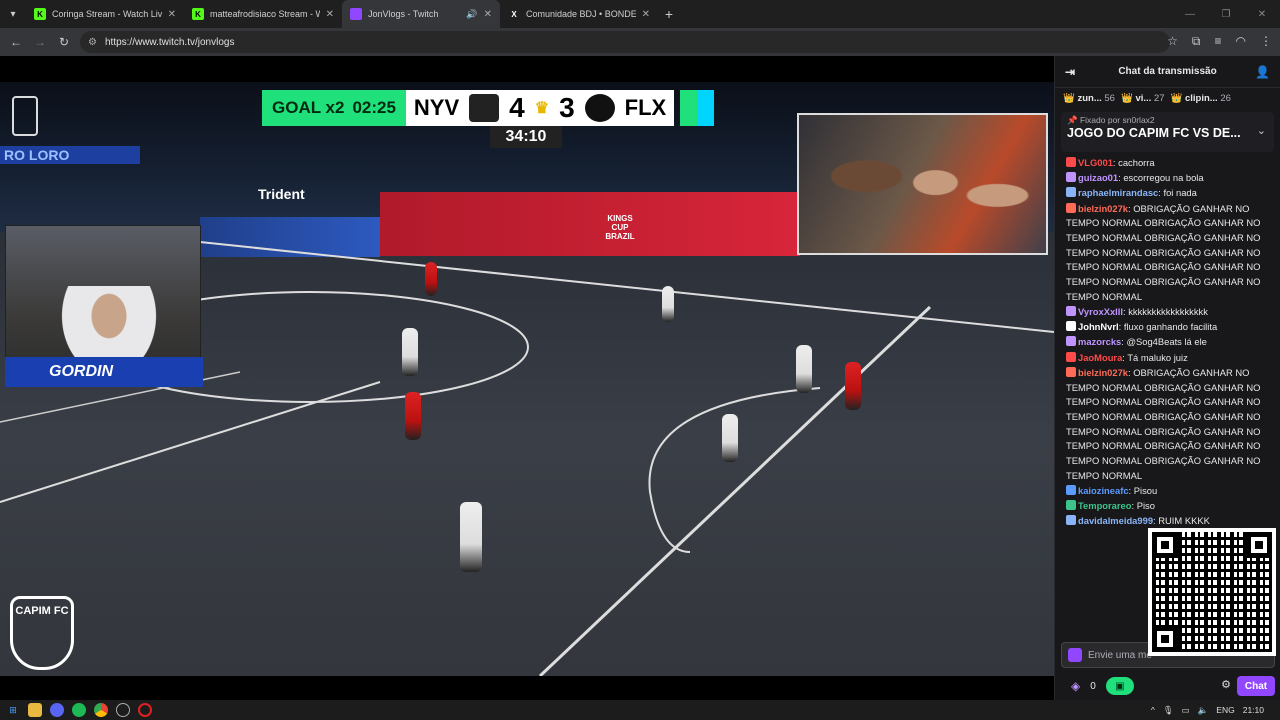 The image size is (1280, 720). I want to click on tab-coringa: K Coringa Stream - Watch Live on ✕, so click(105, 14).